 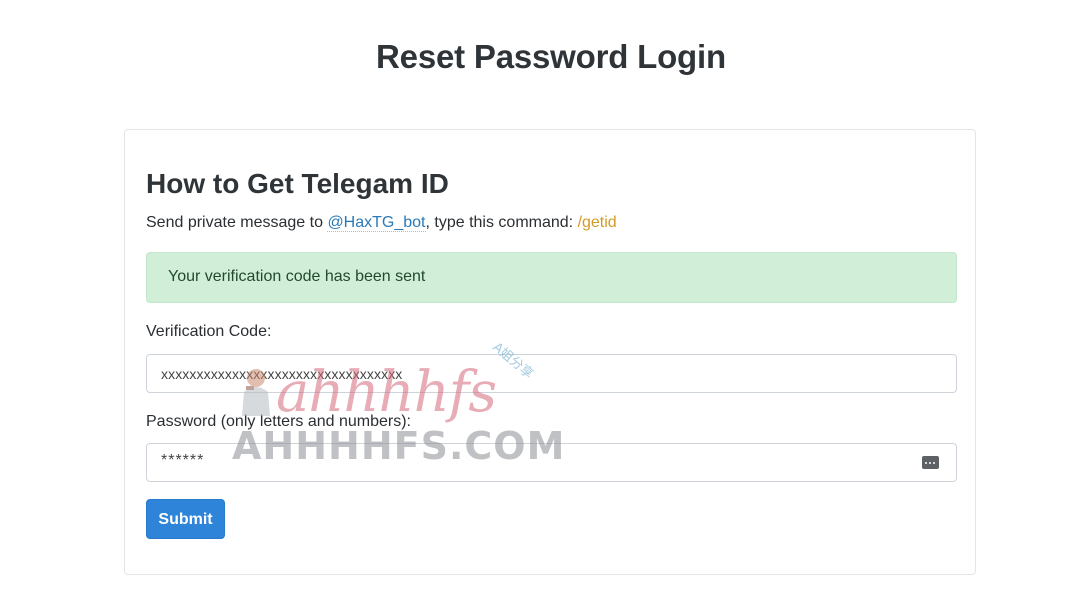 What do you see at coordinates (551, 462) in the screenshot?
I see `password-input: ******` at bounding box center [551, 462].